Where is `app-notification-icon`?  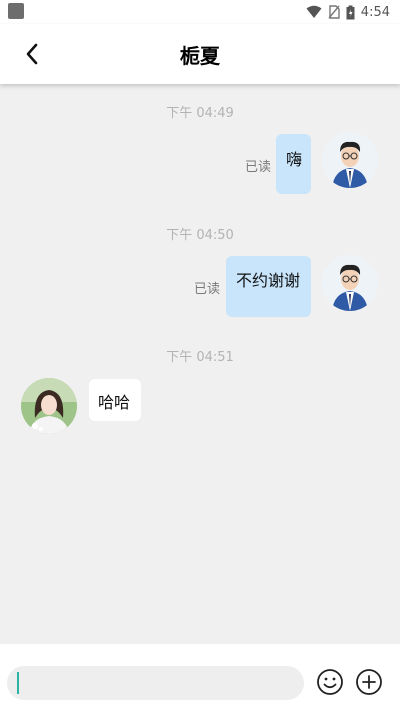
app-notification-icon is located at coordinates (16, 11).